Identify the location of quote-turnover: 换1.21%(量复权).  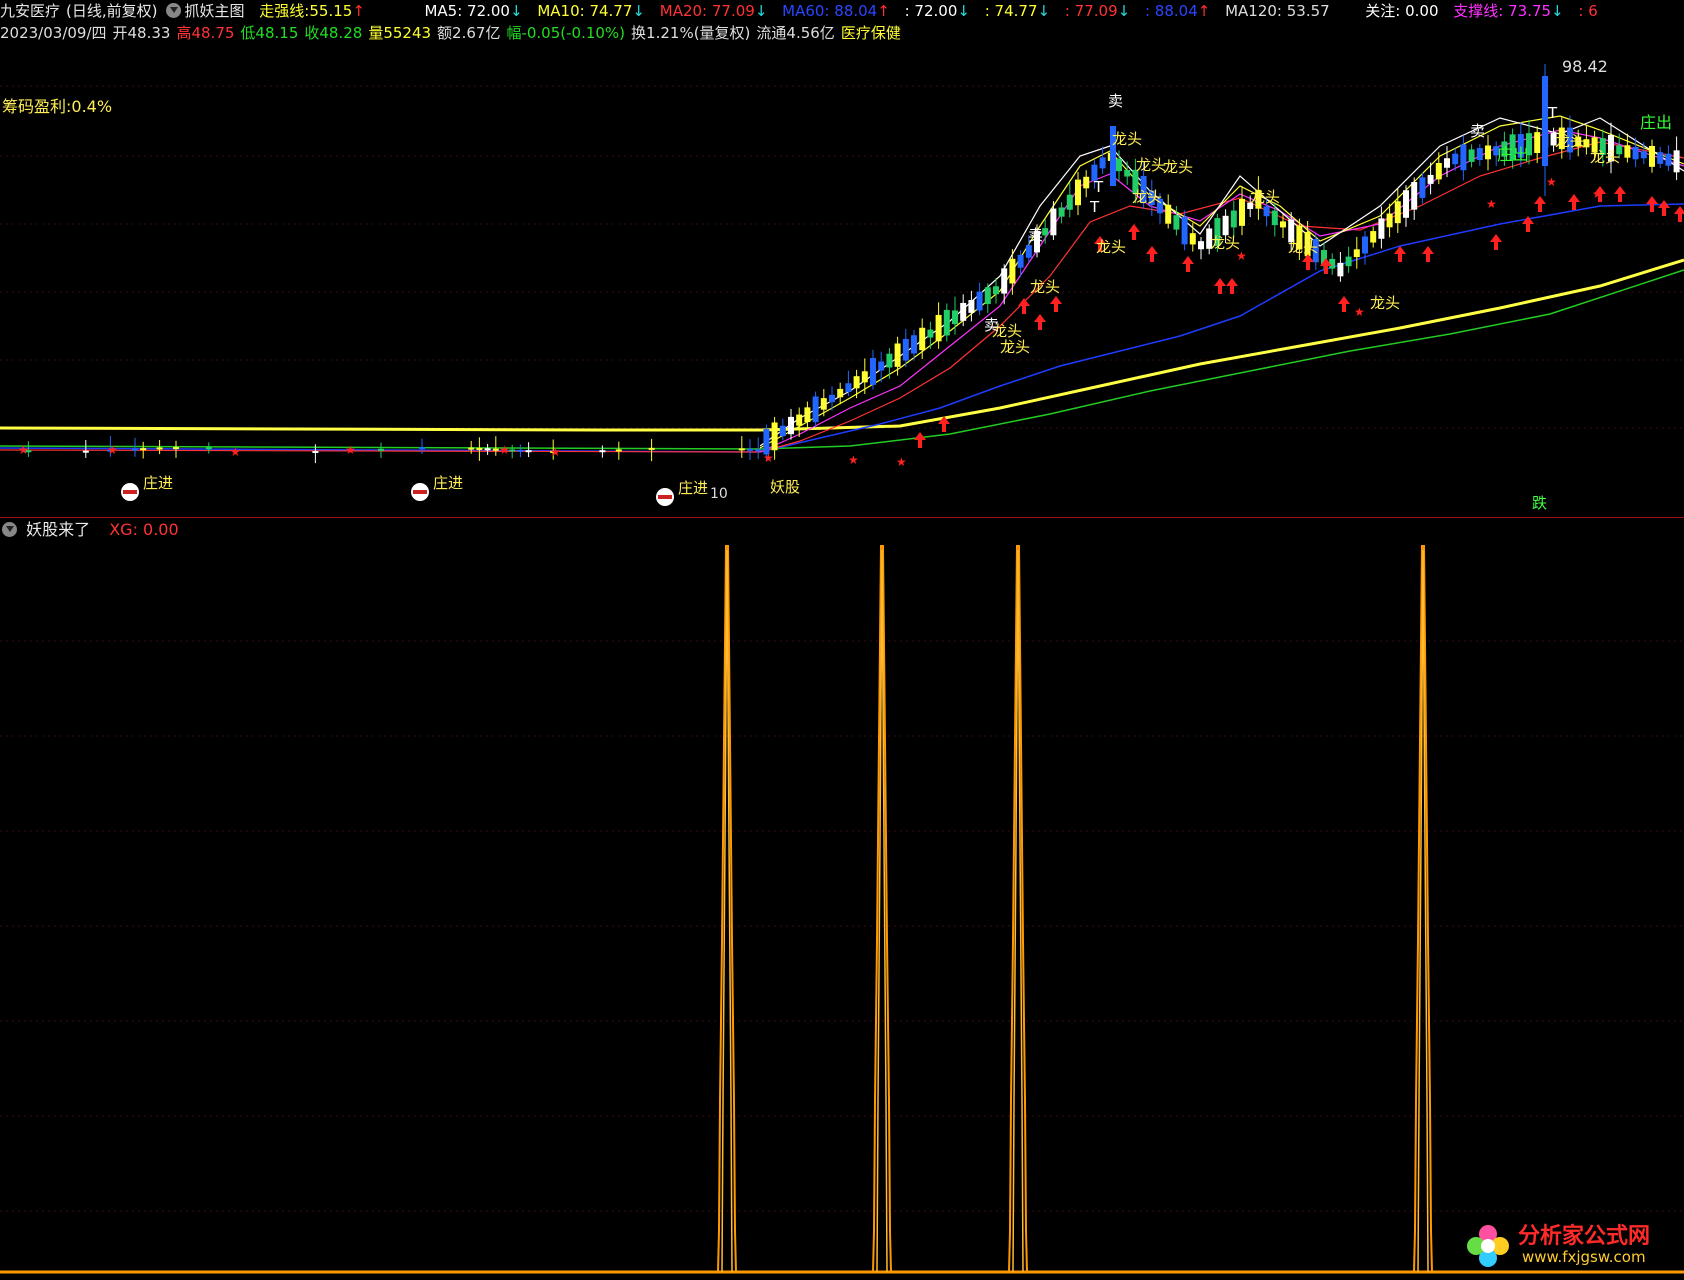
(691, 33).